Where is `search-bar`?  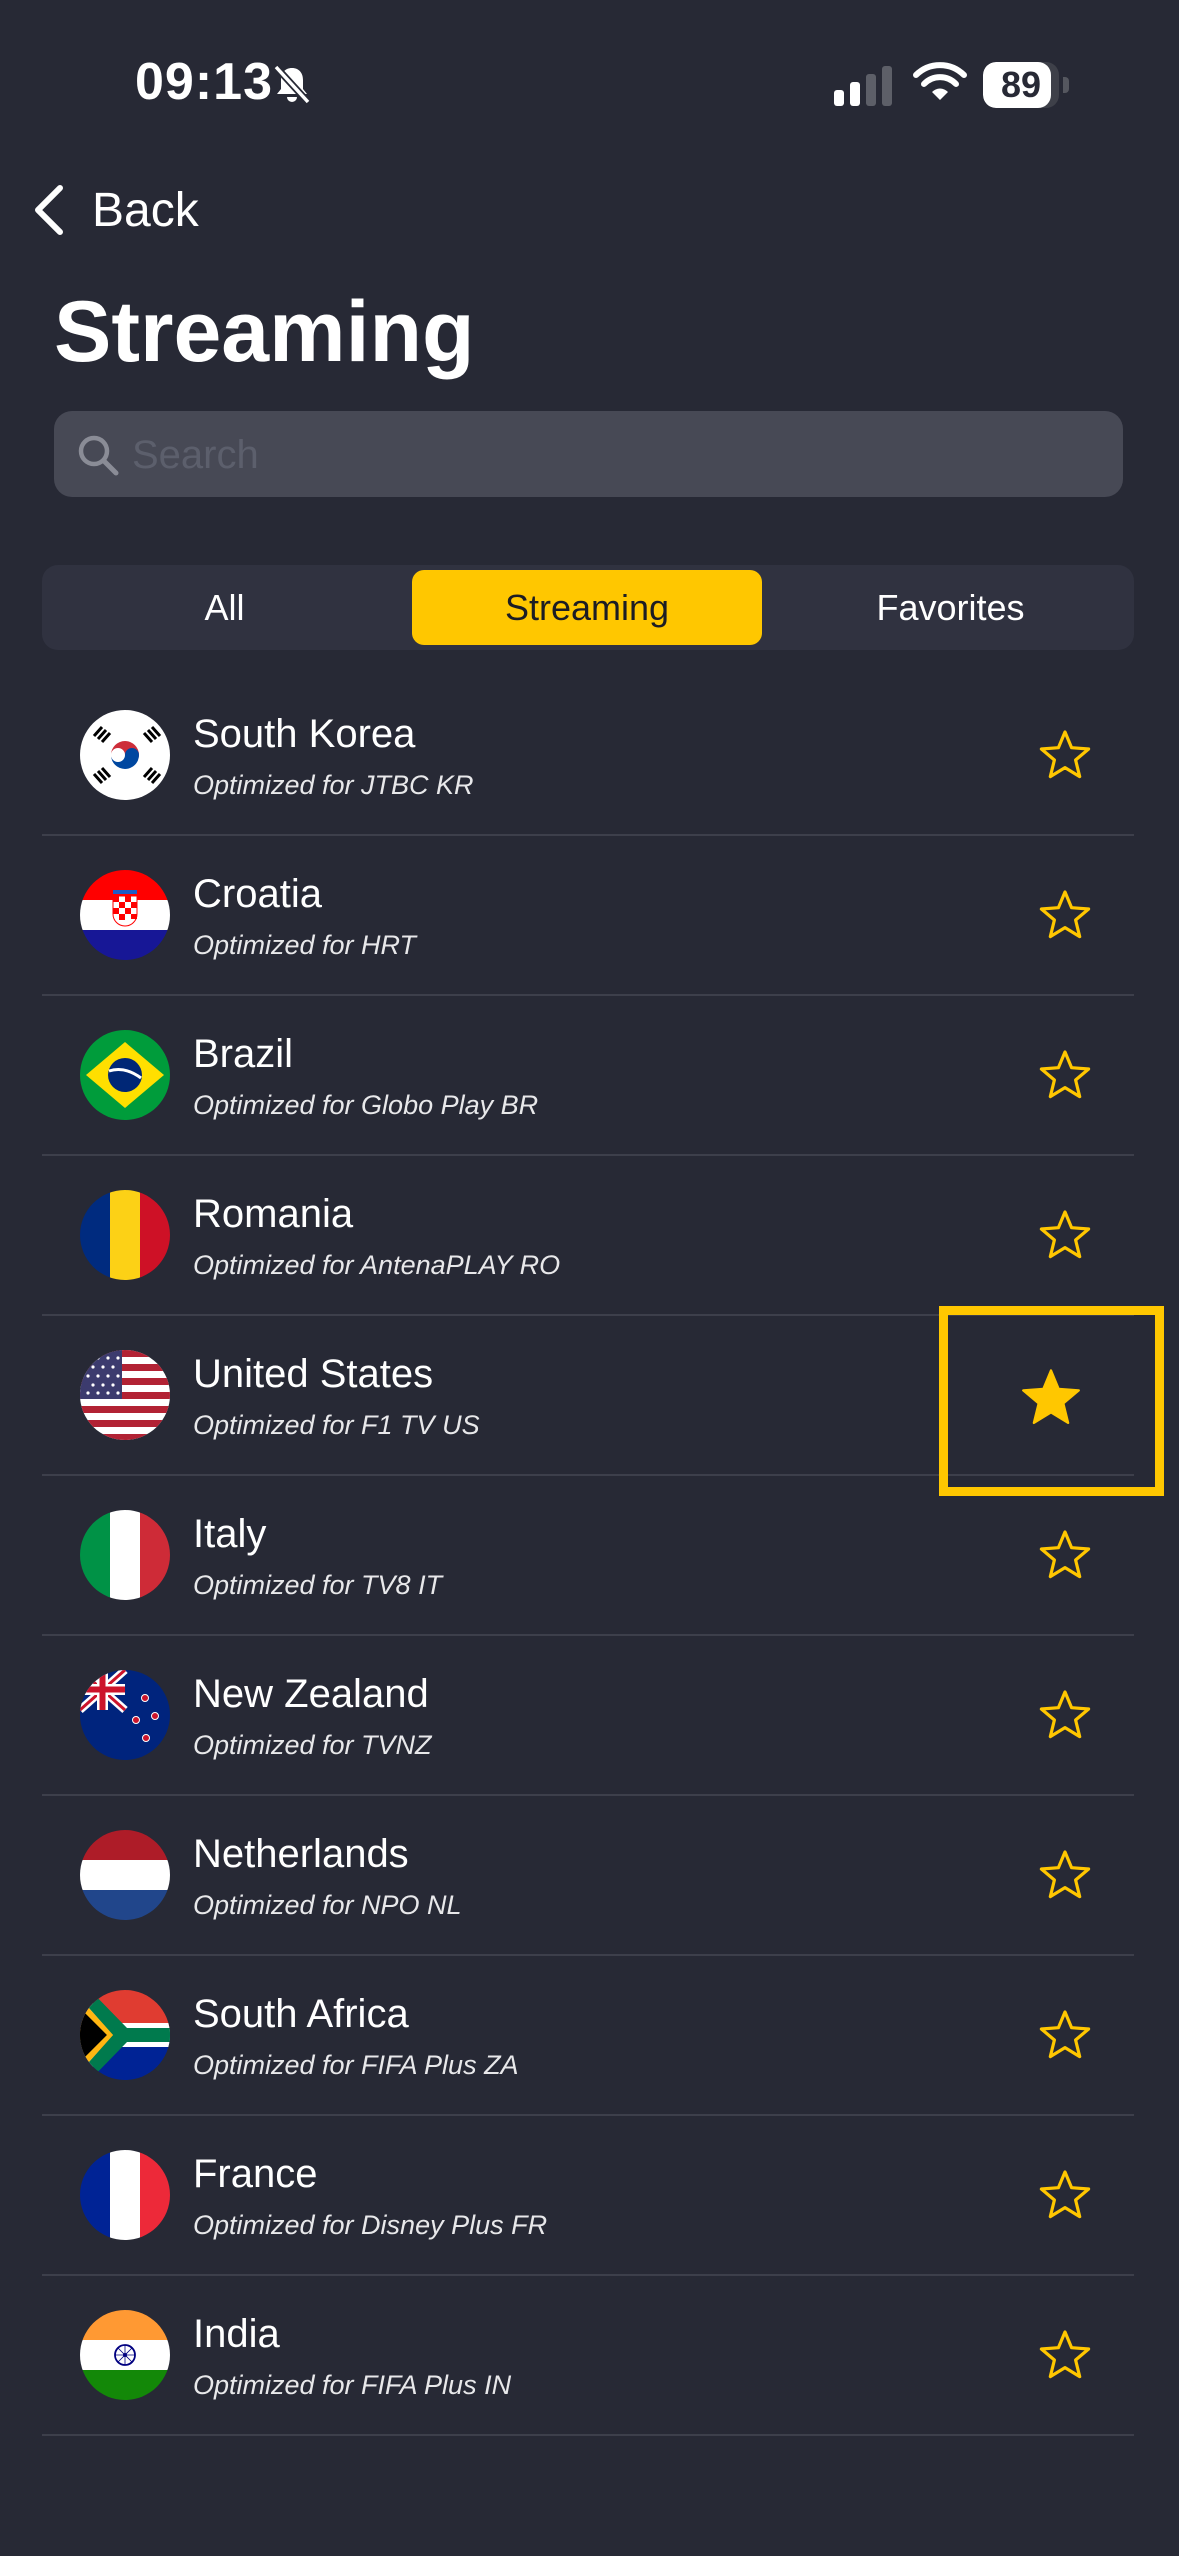 search-bar is located at coordinates (588, 455).